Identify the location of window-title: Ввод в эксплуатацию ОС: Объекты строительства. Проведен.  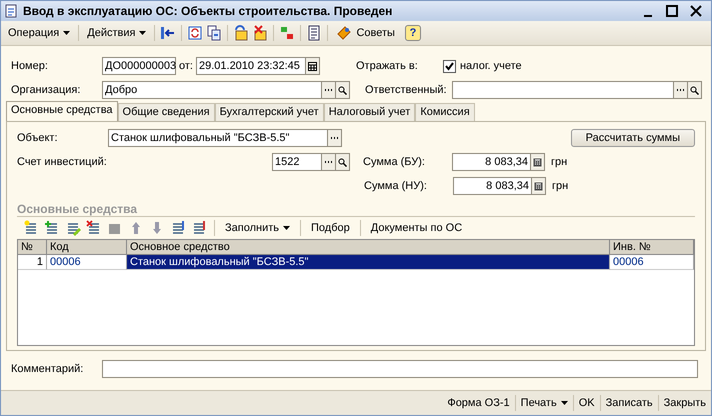
(208, 11).